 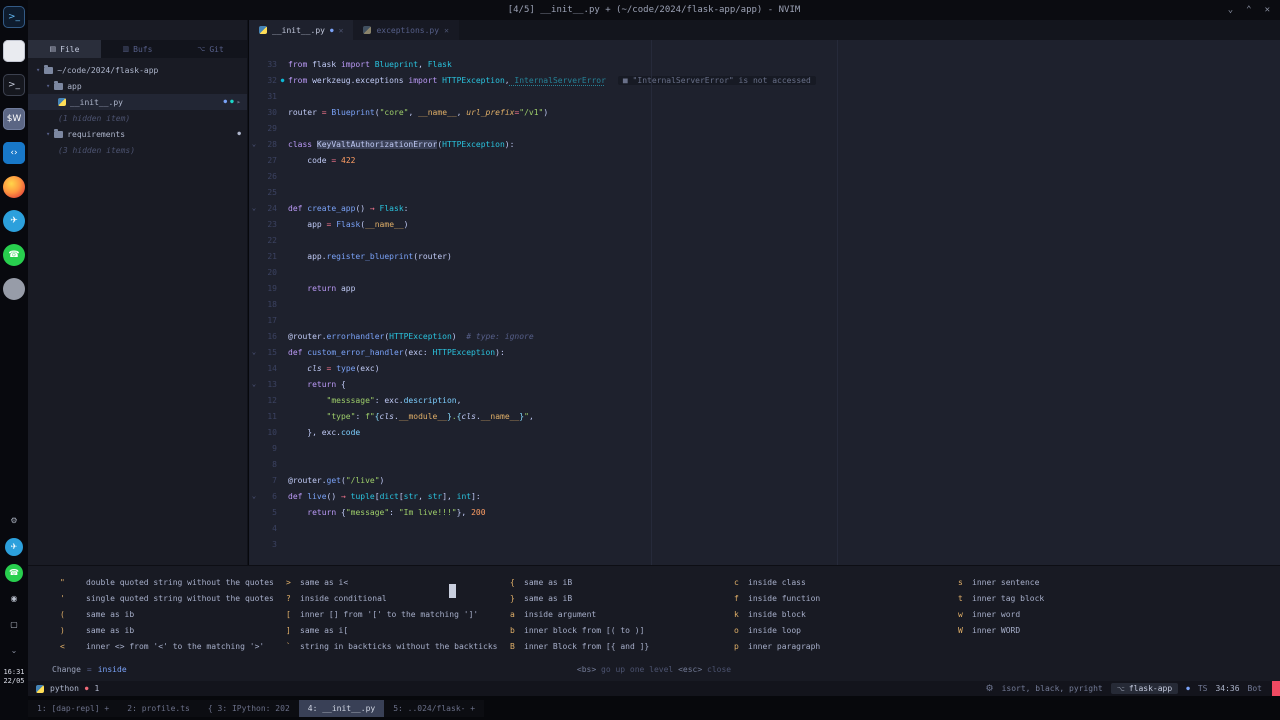 What do you see at coordinates (434, 708) in the screenshot?
I see `vim-tab: 5: ..024/flask- +` at bounding box center [434, 708].